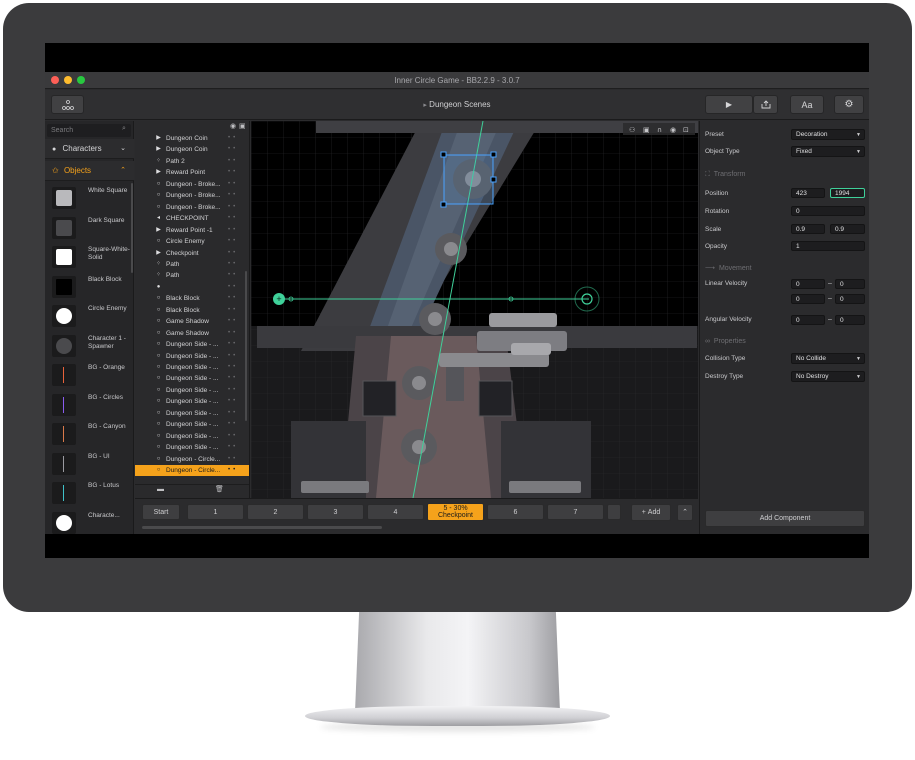  I want to click on minimize-window-button, so click(68, 80).